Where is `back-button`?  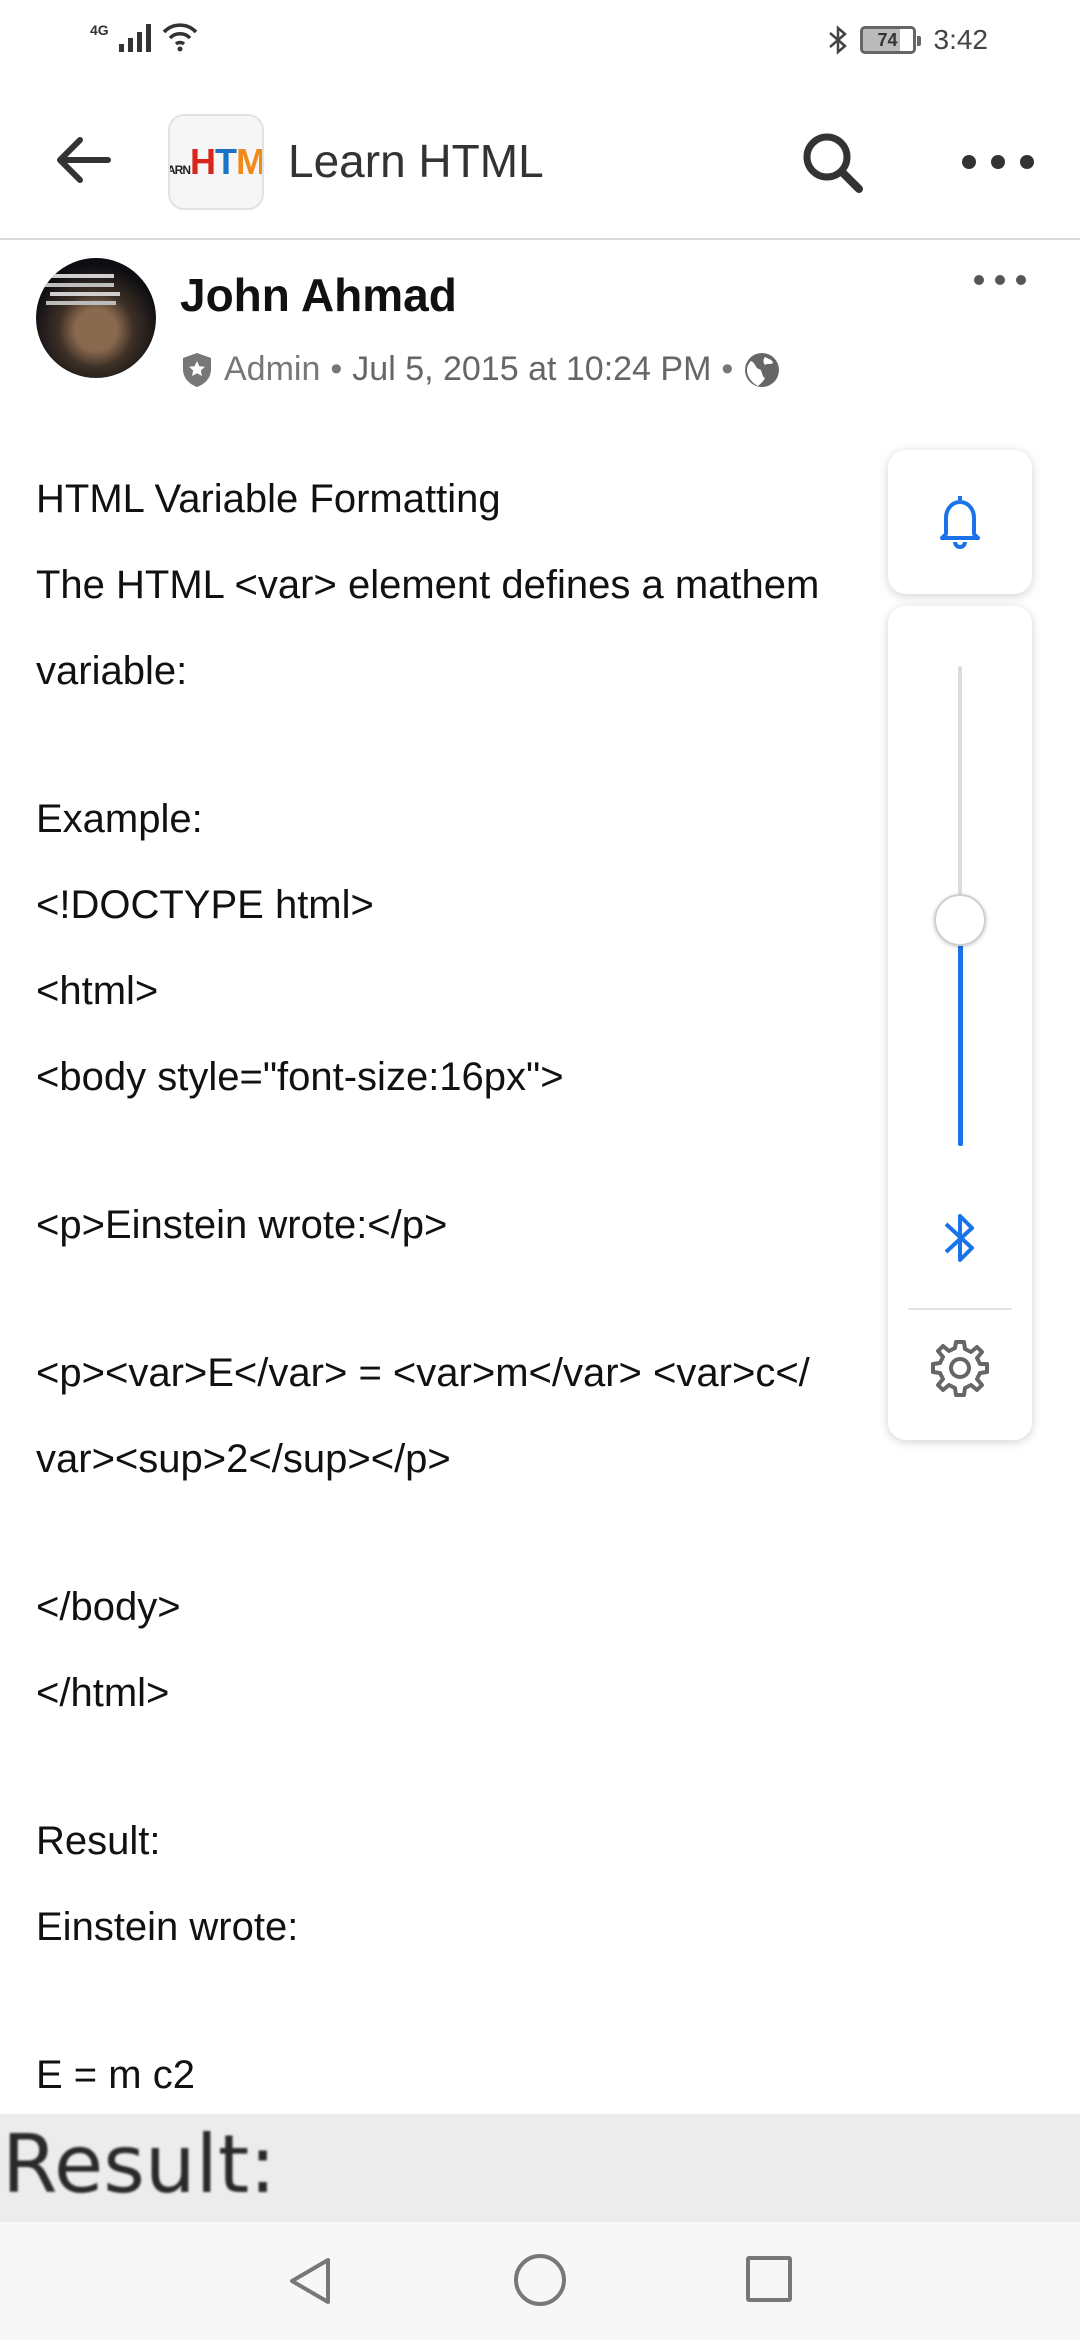
back-button is located at coordinates (84, 160).